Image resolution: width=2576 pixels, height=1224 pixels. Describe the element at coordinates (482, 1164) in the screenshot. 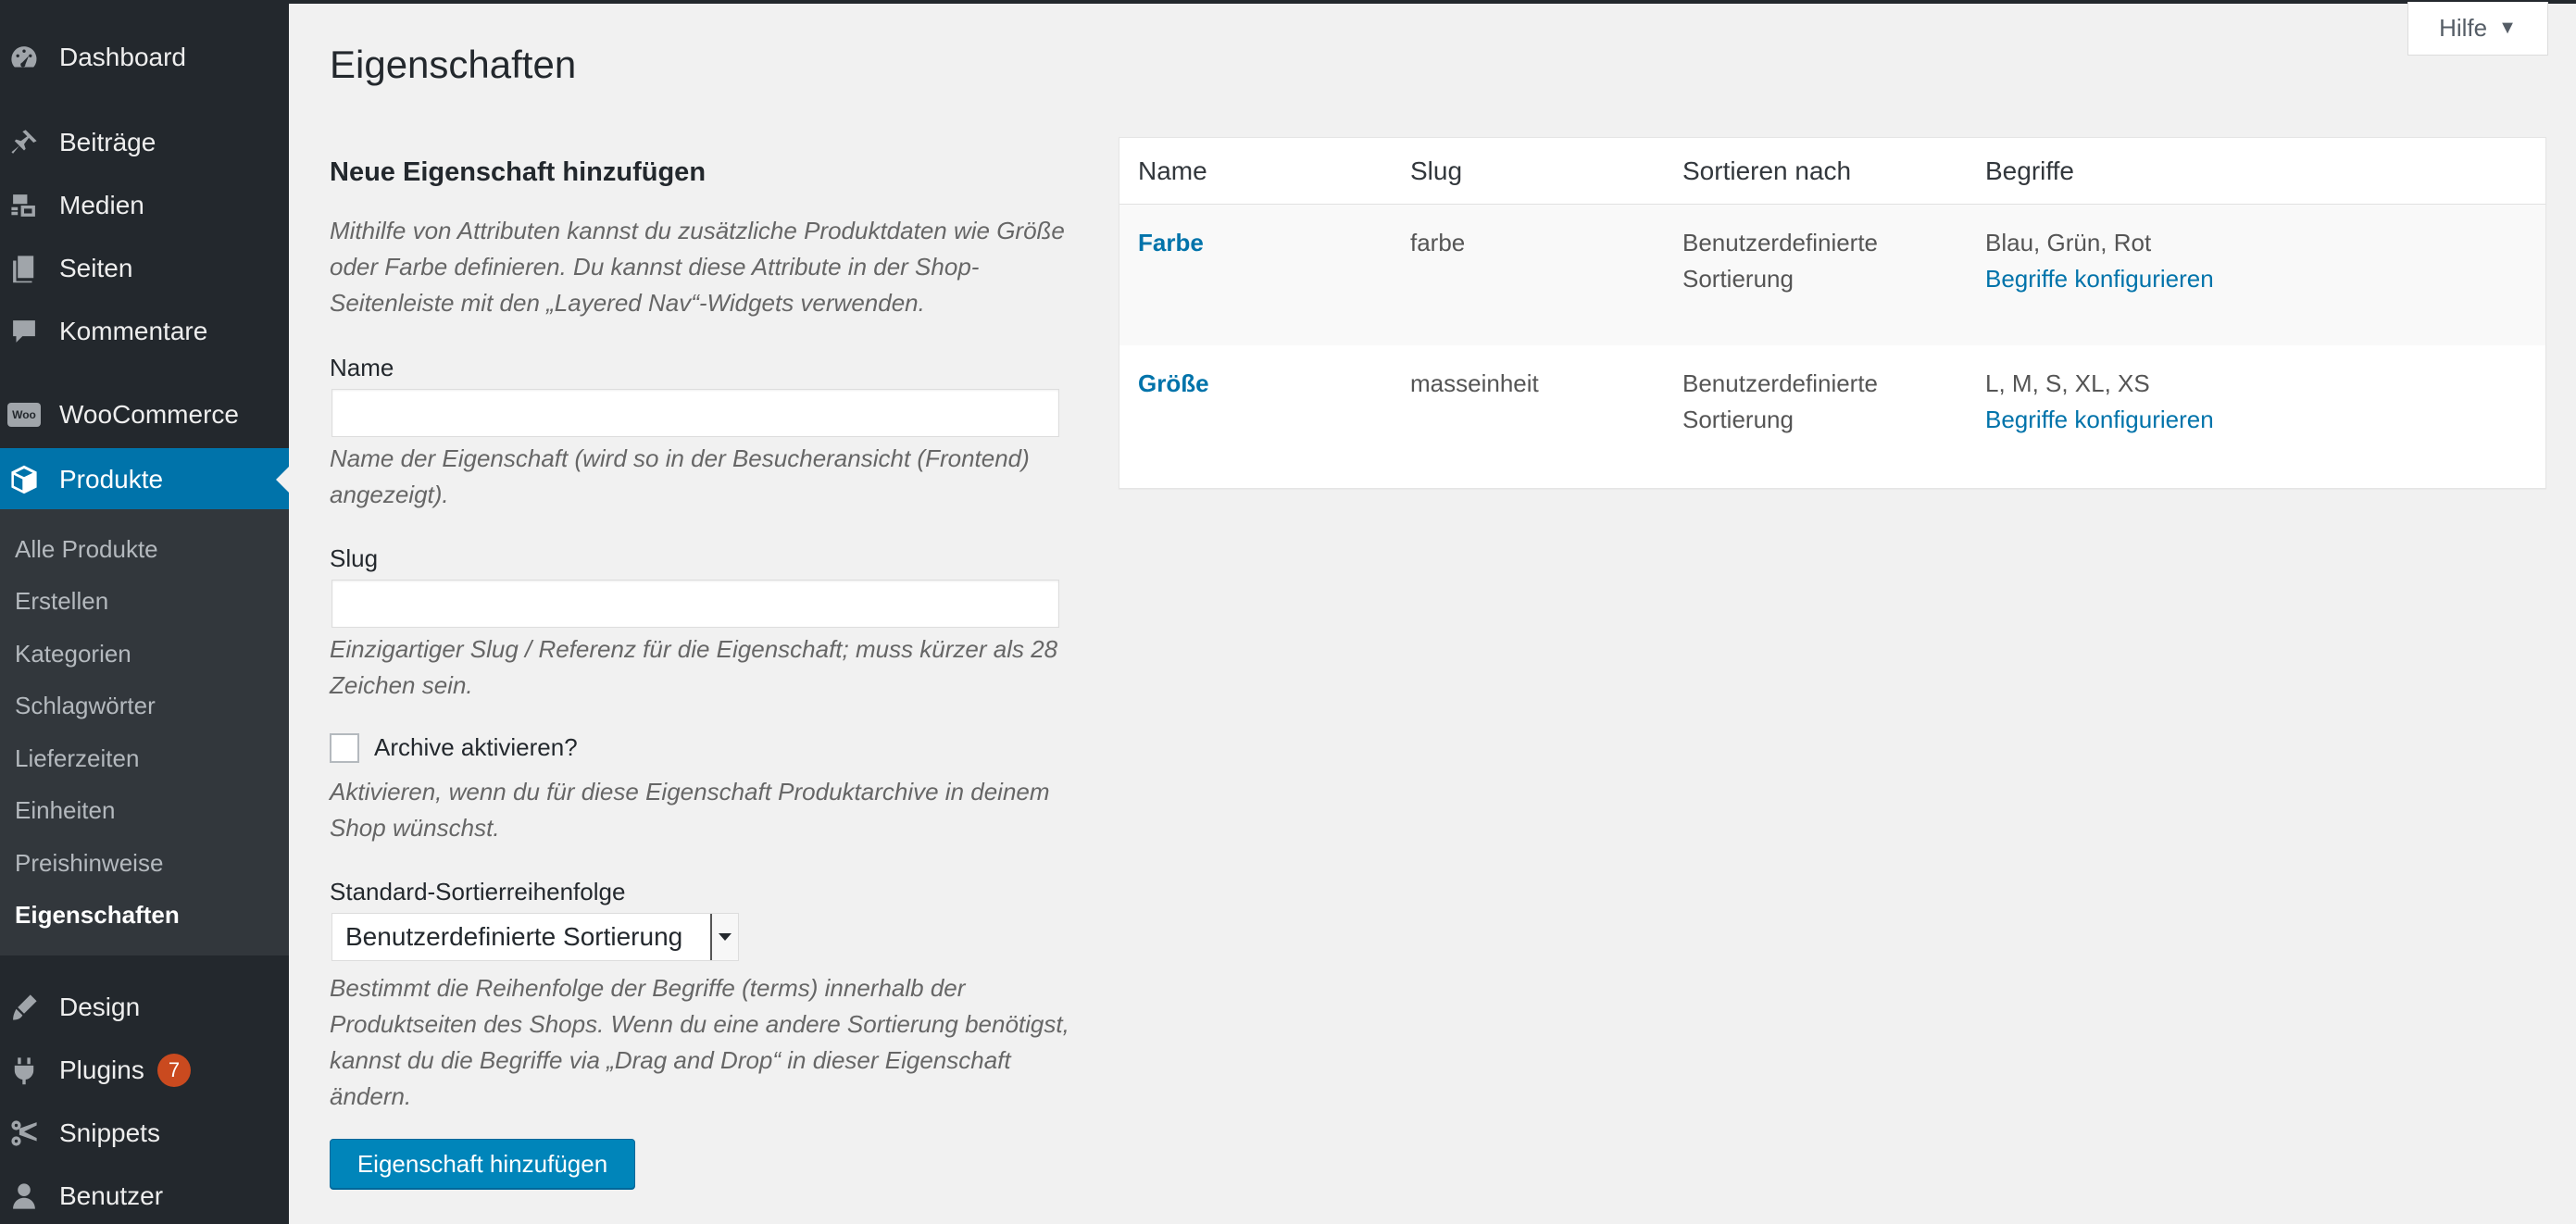

I see `add-attribute-button: Eigenschaft hinzufügen` at that location.